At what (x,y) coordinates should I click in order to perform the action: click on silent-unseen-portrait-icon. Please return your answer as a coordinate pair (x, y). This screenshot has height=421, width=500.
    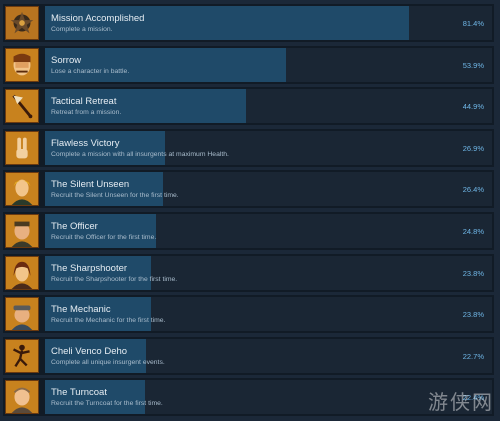
    Looking at the image, I should click on (22, 189).